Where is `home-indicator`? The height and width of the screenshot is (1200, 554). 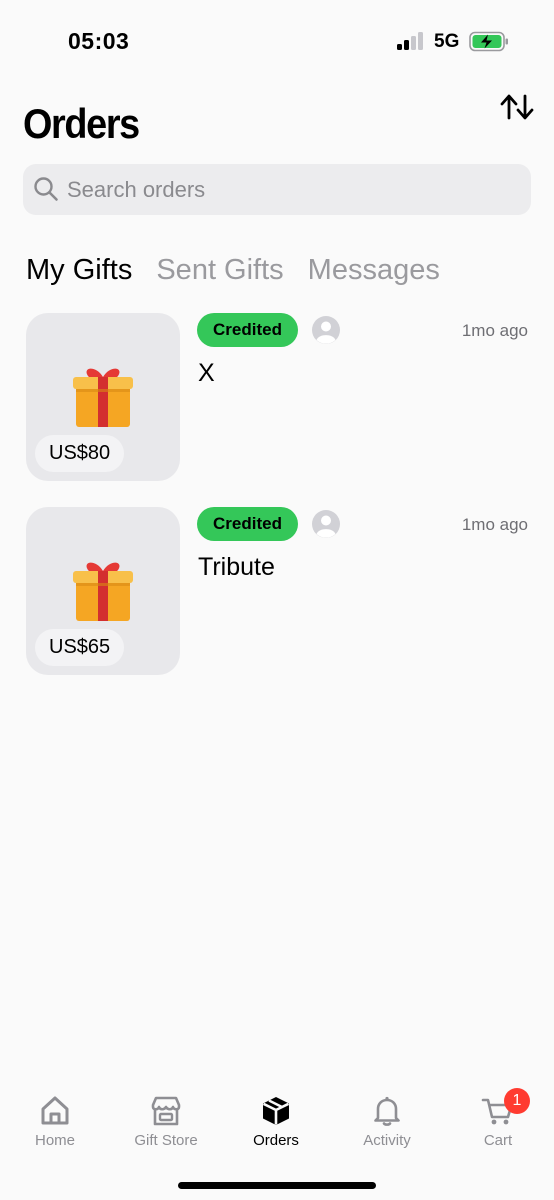 home-indicator is located at coordinates (277, 1185).